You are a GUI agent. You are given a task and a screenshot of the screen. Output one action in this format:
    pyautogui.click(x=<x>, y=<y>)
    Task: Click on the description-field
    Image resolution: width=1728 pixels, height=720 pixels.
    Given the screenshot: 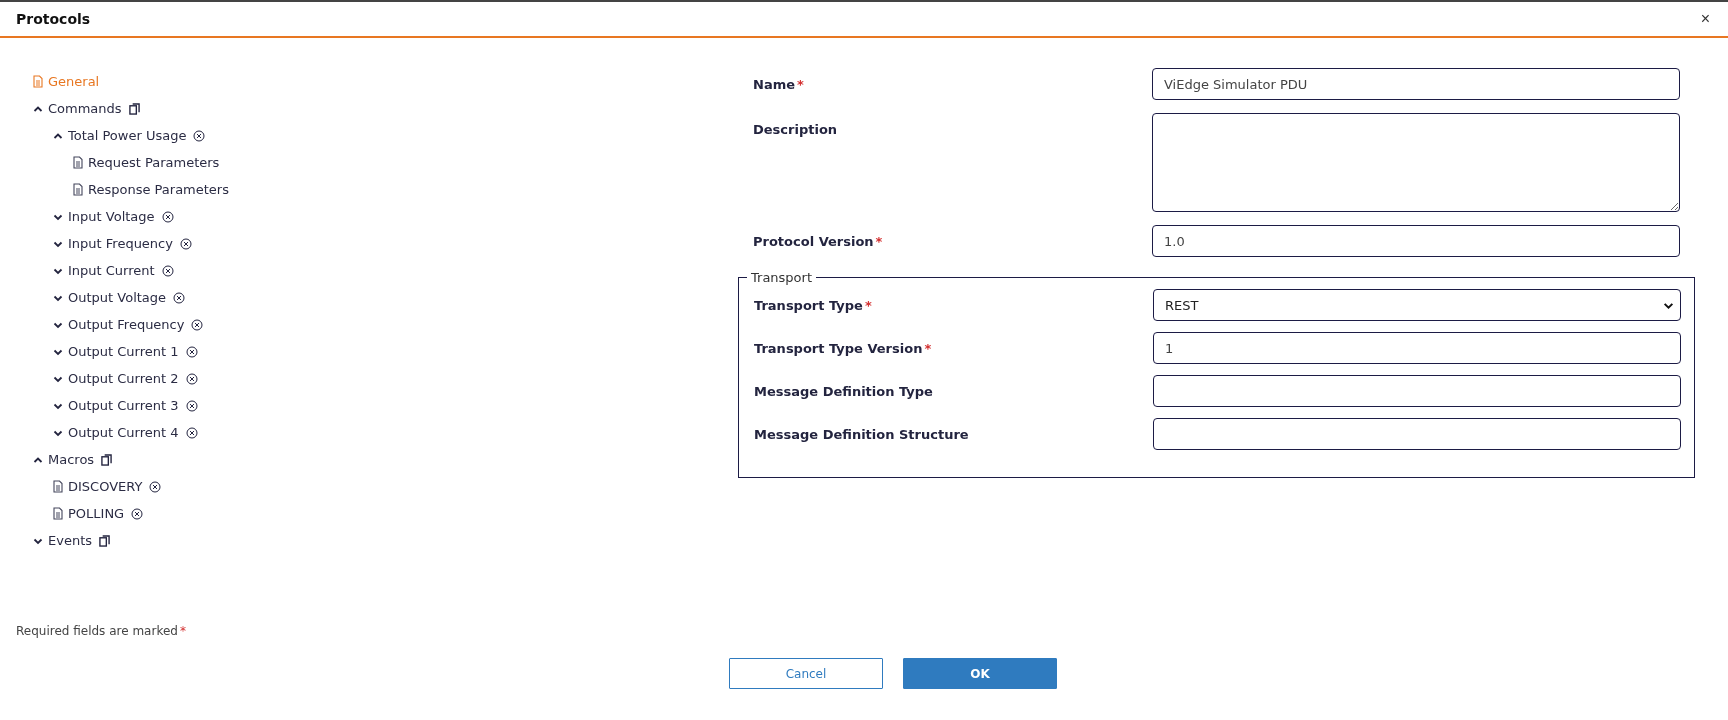 What is the action you would take?
    pyautogui.click(x=1416, y=162)
    